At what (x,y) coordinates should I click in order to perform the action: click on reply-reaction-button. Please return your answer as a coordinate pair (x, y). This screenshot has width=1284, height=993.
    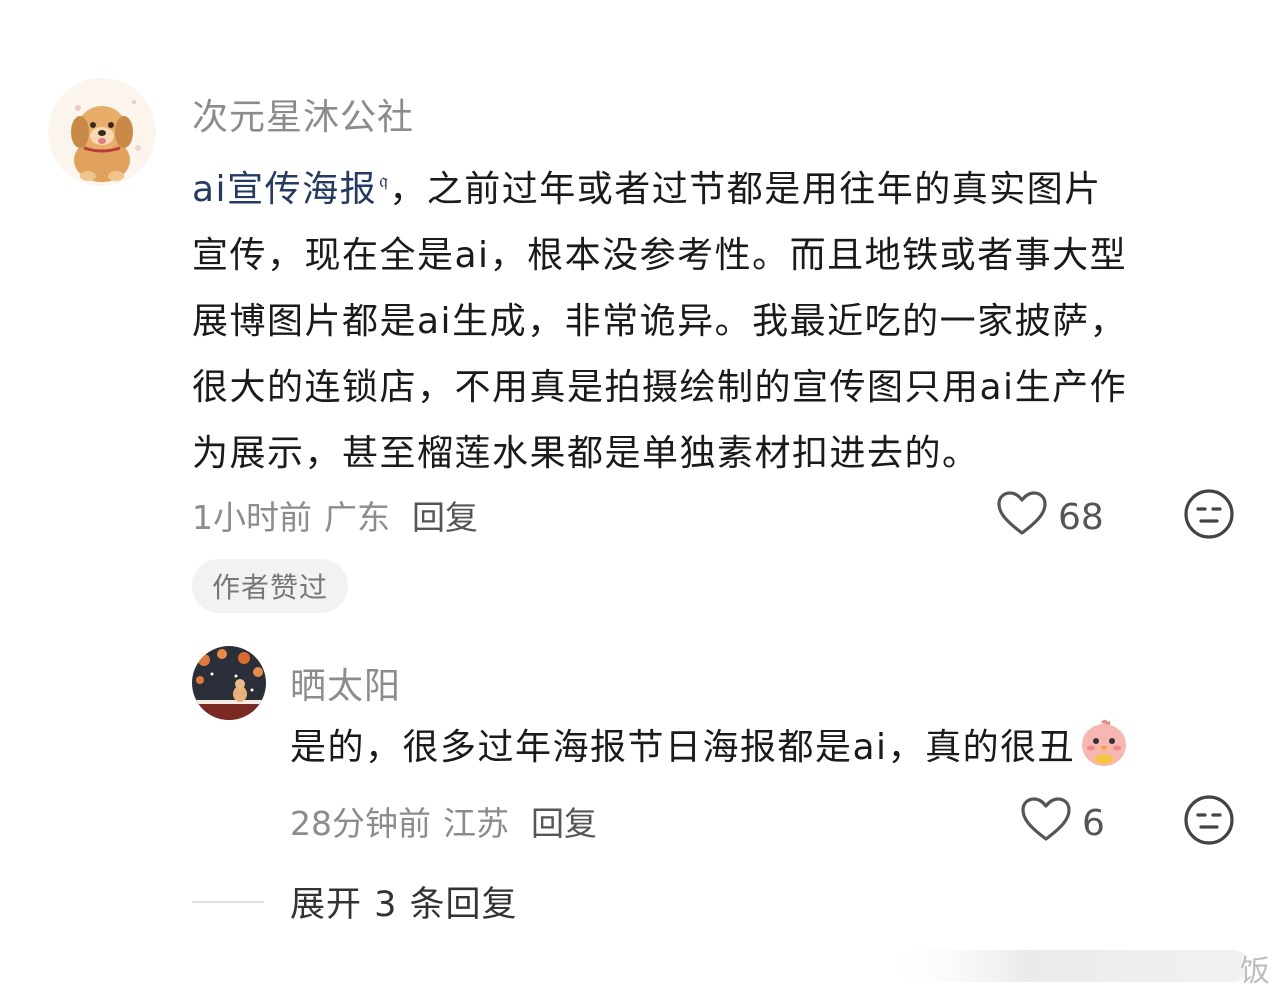
    Looking at the image, I should click on (1209, 822).